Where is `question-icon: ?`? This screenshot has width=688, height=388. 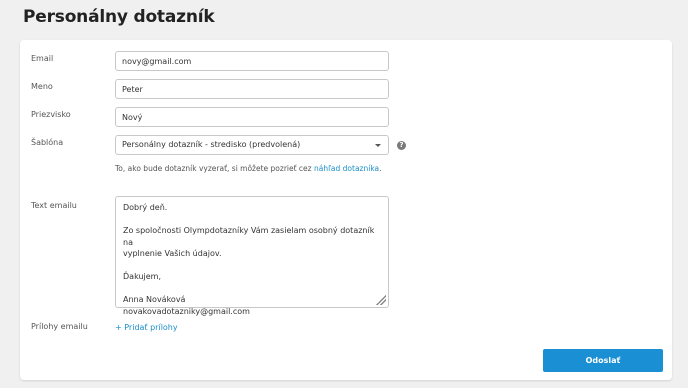
question-icon: ? is located at coordinates (401, 145).